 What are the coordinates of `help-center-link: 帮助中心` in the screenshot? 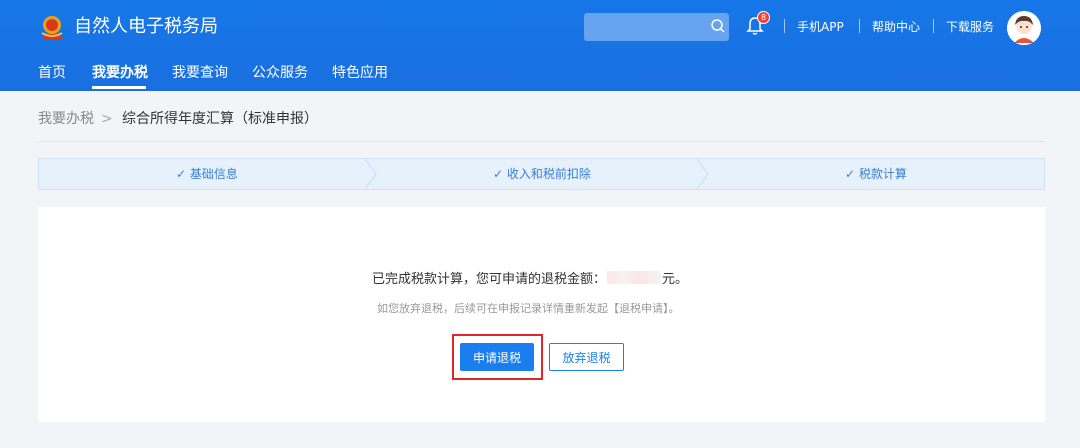 It's located at (896, 27).